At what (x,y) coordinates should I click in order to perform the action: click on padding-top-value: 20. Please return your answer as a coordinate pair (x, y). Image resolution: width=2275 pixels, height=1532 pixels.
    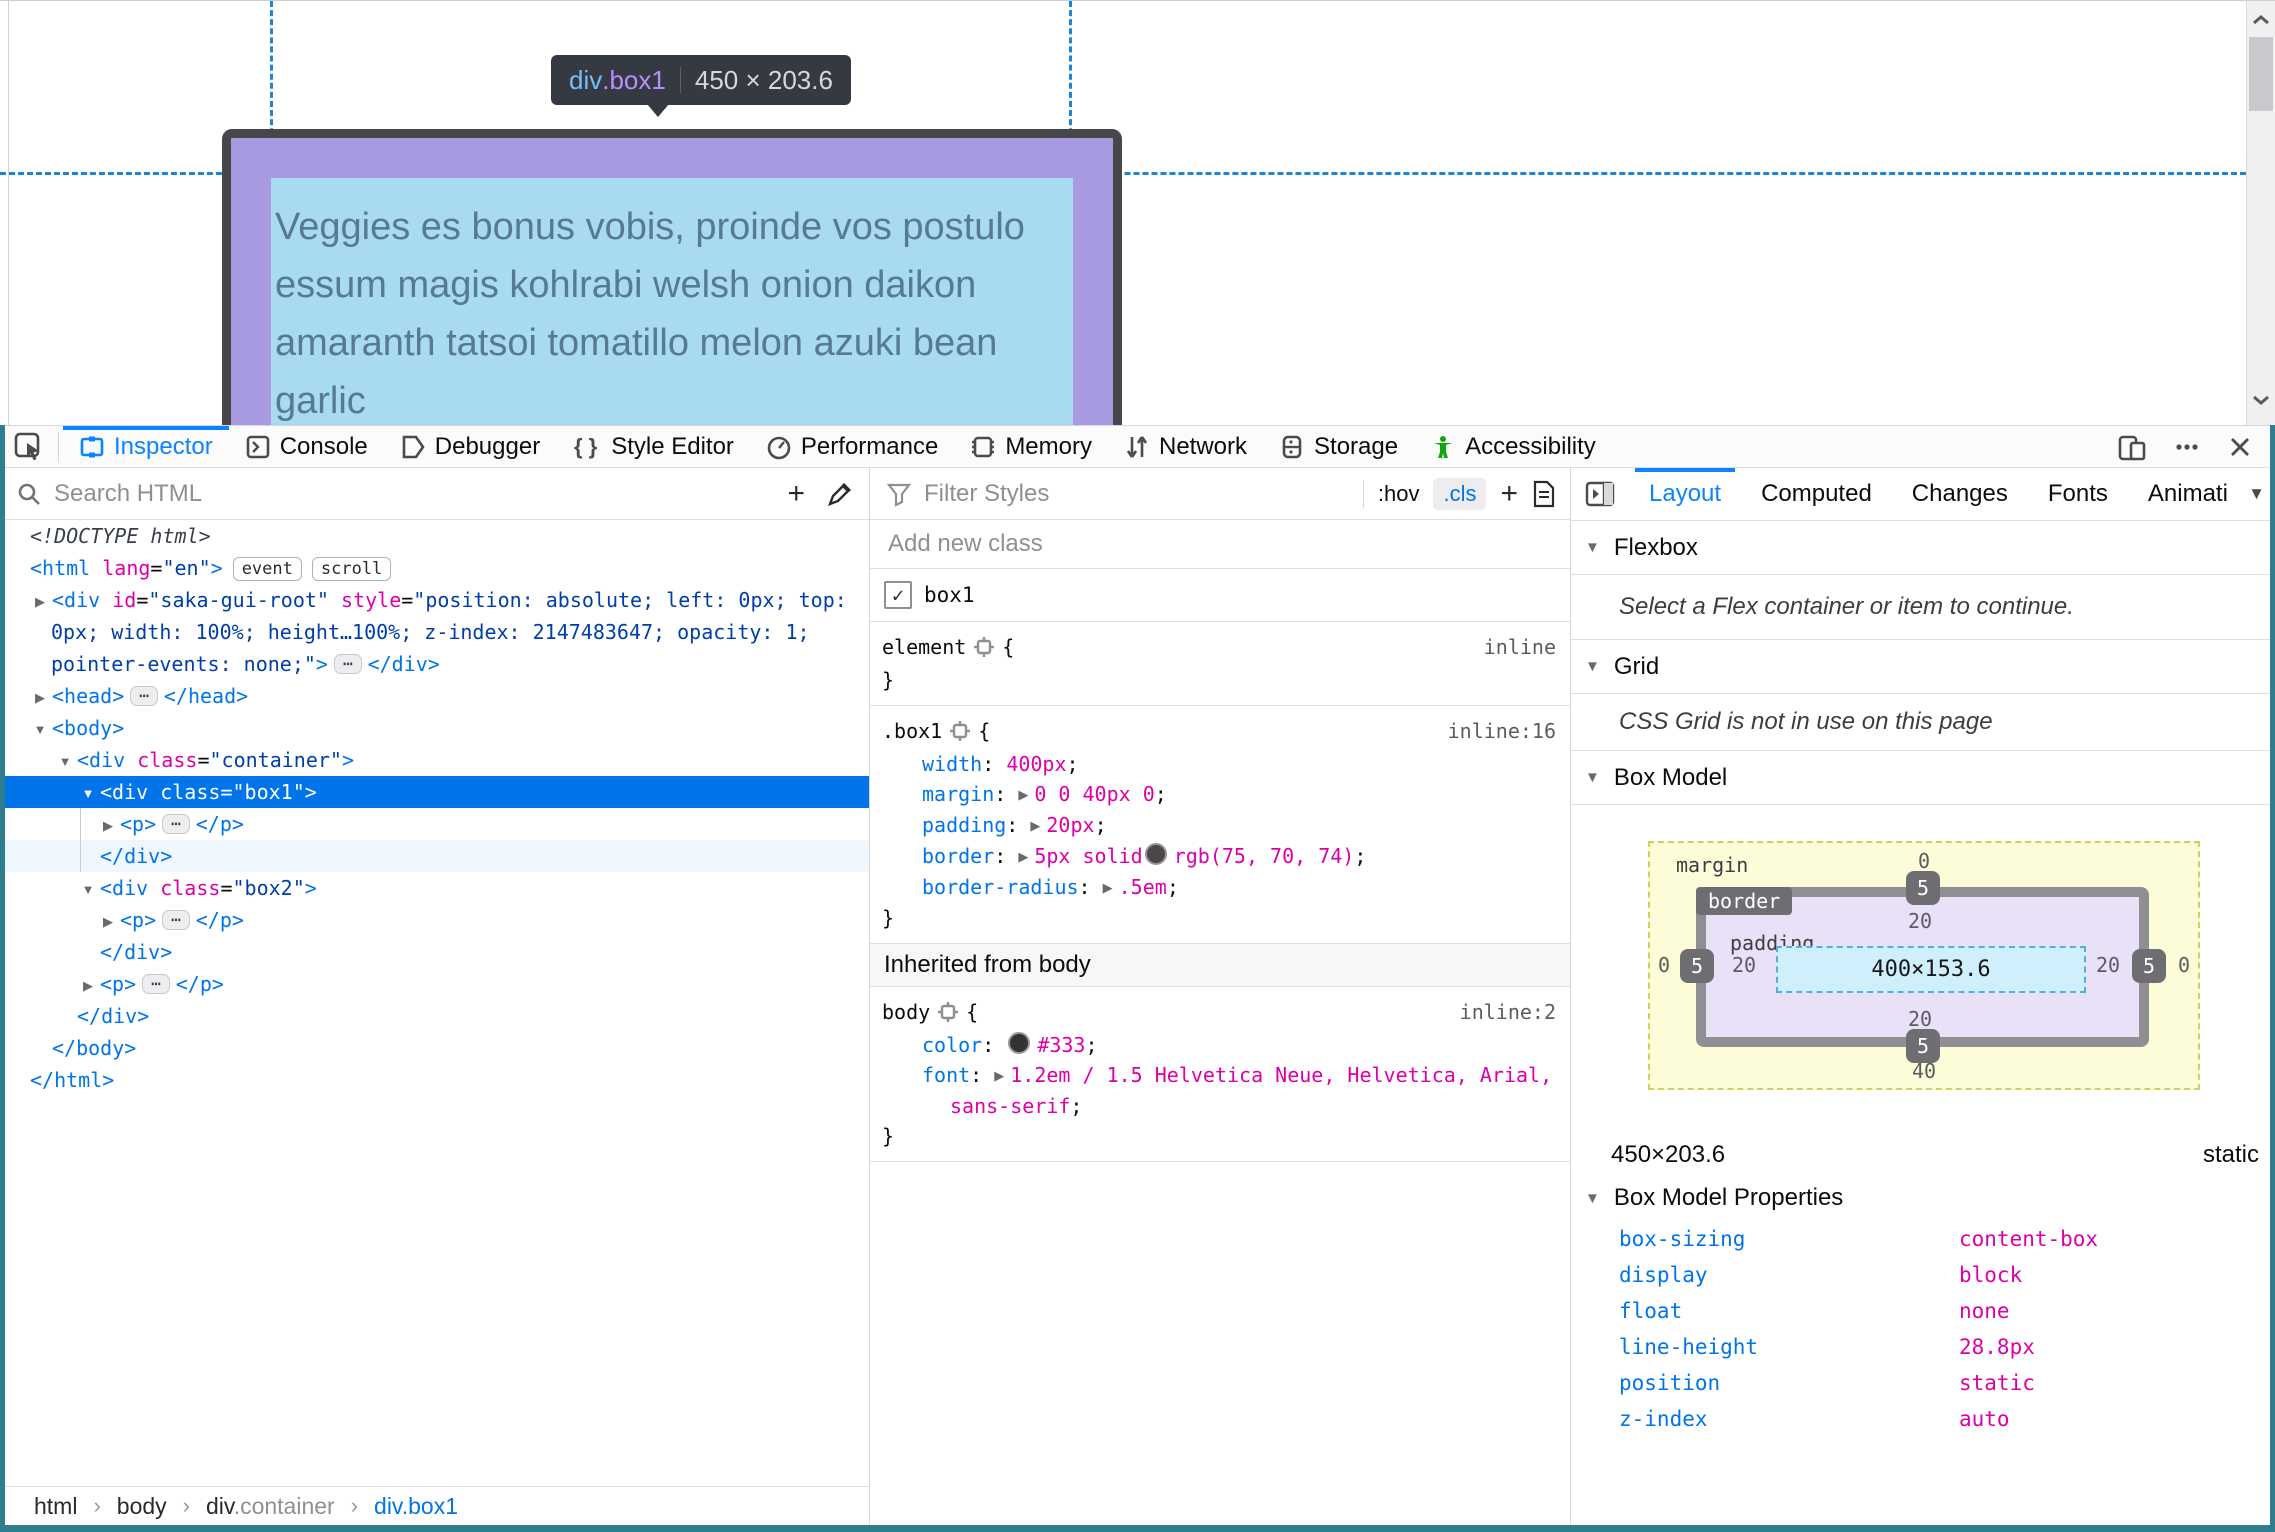
    Looking at the image, I should click on (1920, 921).